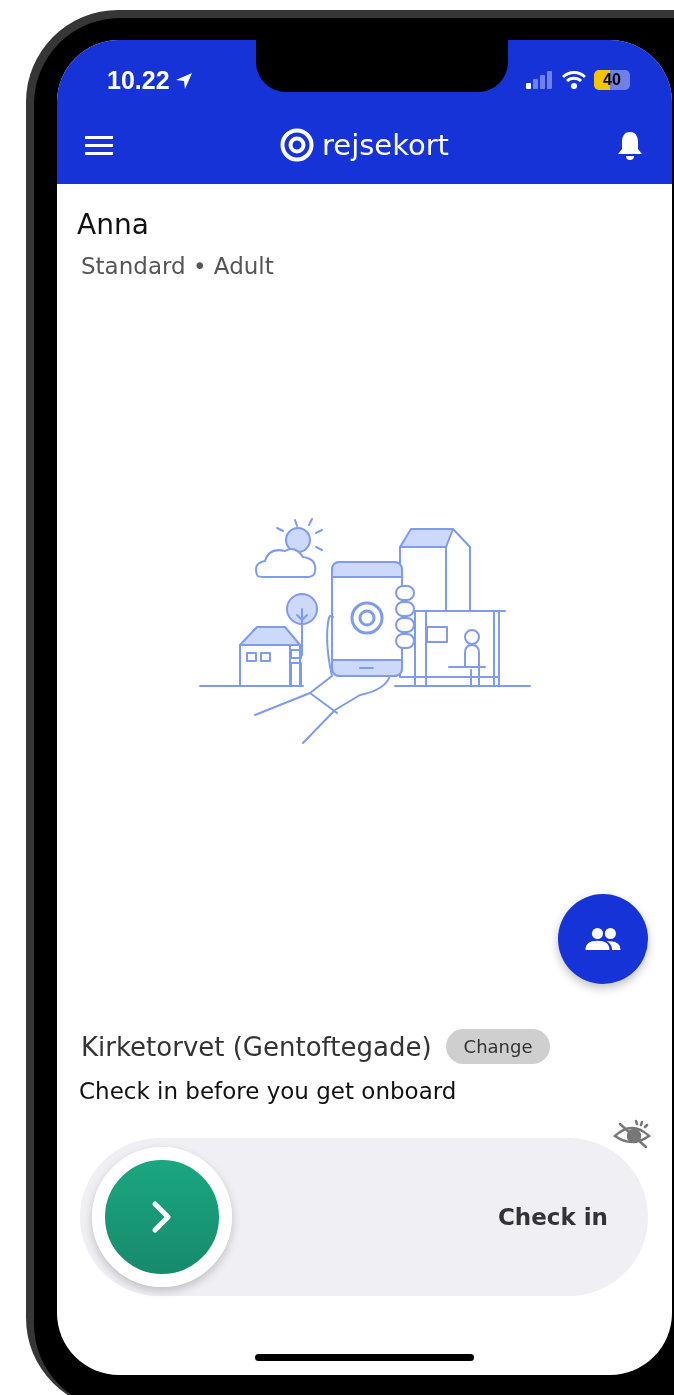  Describe the element at coordinates (178, 266) in the screenshot. I see `profile-type: Standard • Adult` at that location.